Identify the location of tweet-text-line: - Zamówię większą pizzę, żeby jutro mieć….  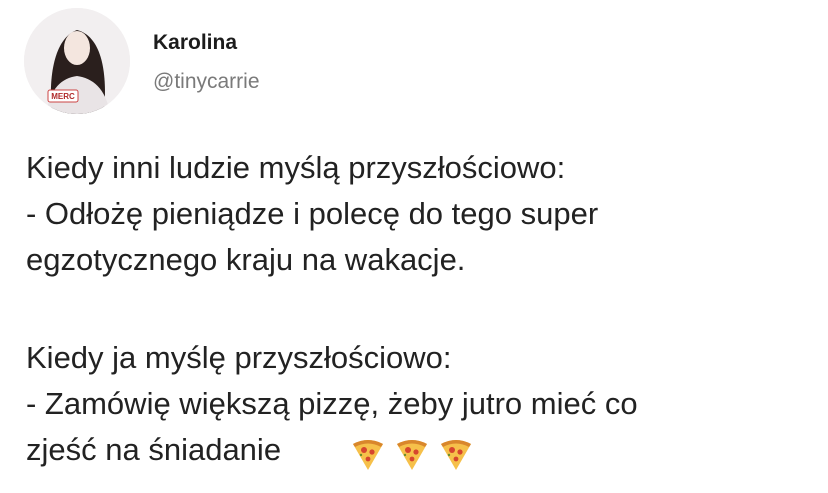
(332, 403).